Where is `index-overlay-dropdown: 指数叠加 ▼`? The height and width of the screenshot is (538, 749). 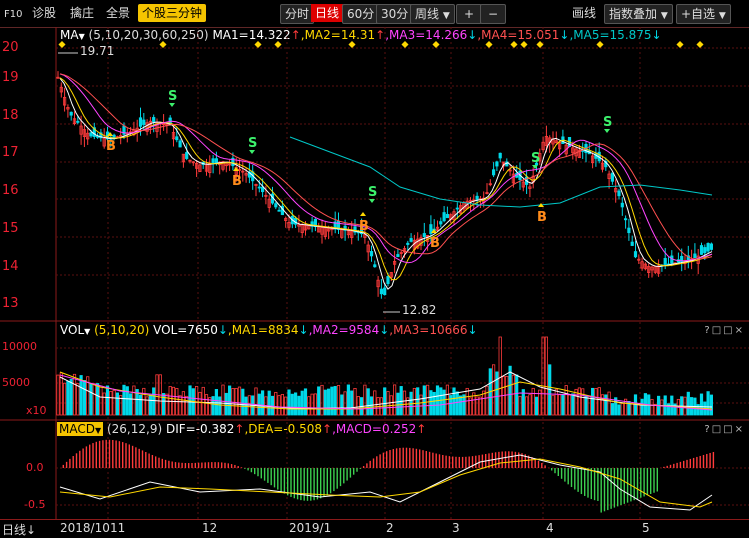 index-overlay-dropdown: 指数叠加 ▼ is located at coordinates (638, 14).